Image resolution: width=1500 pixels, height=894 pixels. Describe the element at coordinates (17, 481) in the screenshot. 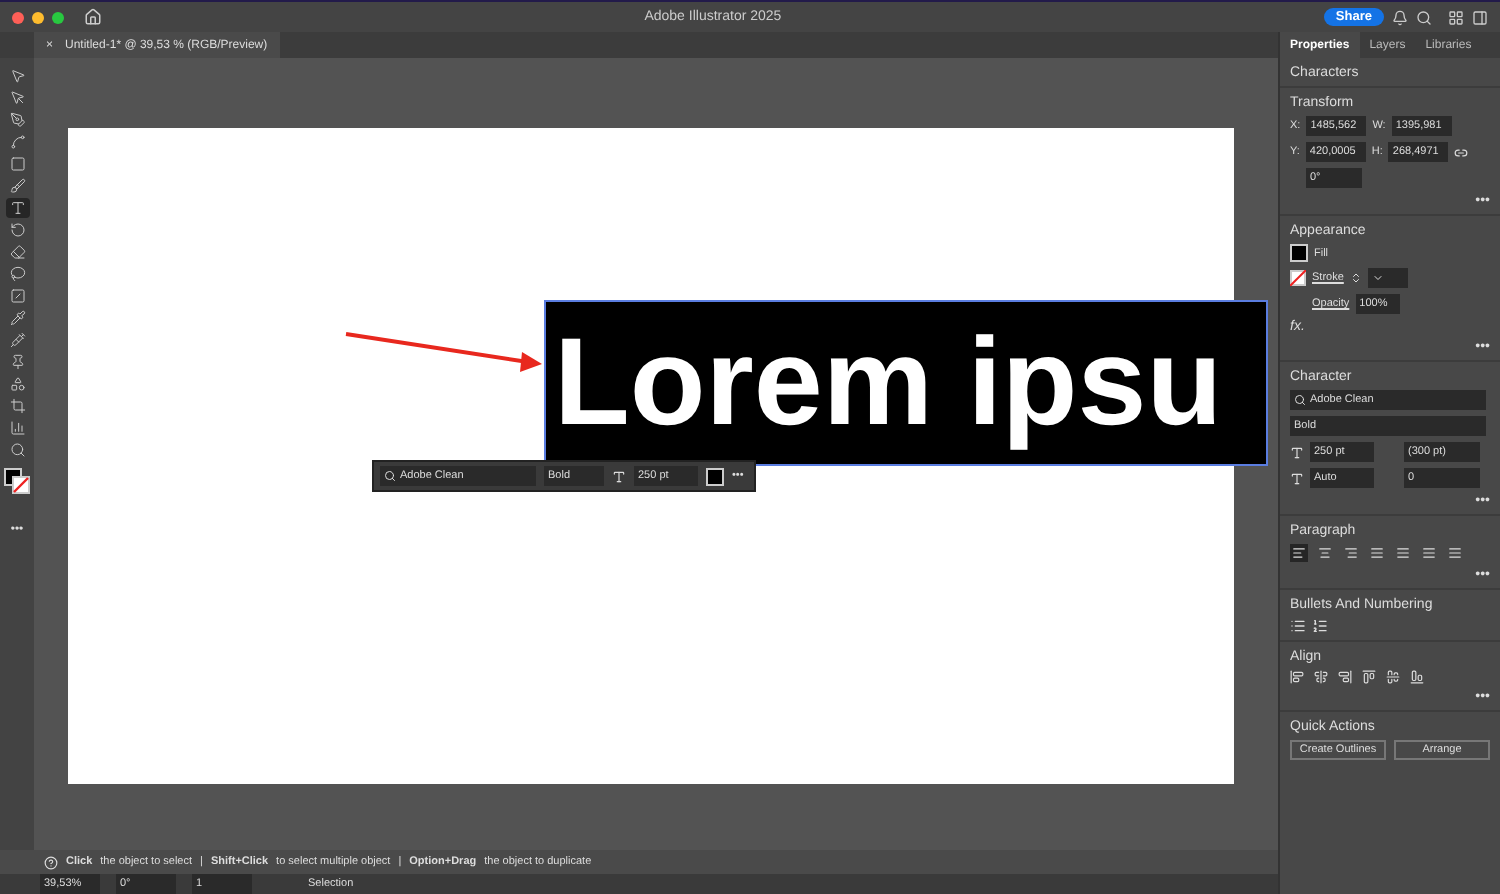

I see `fill-stroke-icon` at that location.